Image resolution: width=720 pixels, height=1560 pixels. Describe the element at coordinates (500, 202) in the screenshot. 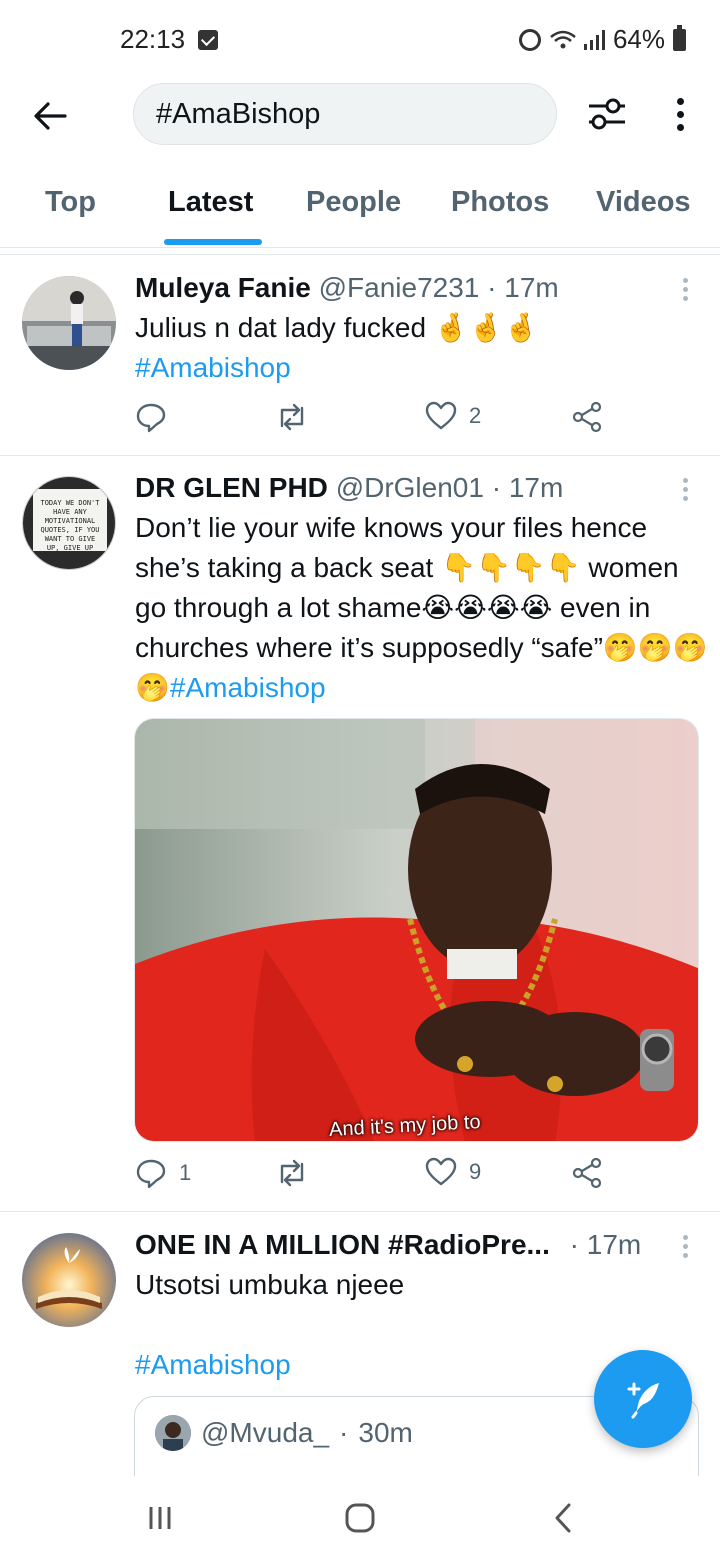

I see `tab-photos: Photos` at that location.